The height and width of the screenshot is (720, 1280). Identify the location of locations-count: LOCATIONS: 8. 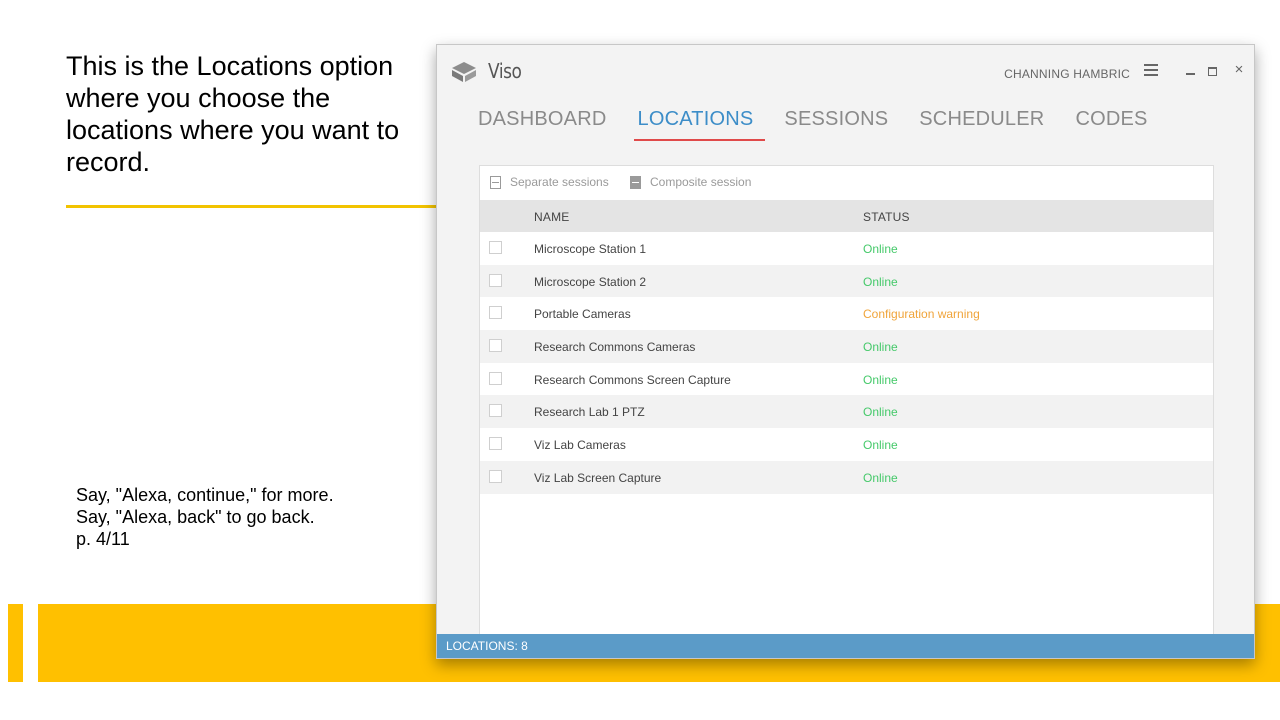
(487, 646).